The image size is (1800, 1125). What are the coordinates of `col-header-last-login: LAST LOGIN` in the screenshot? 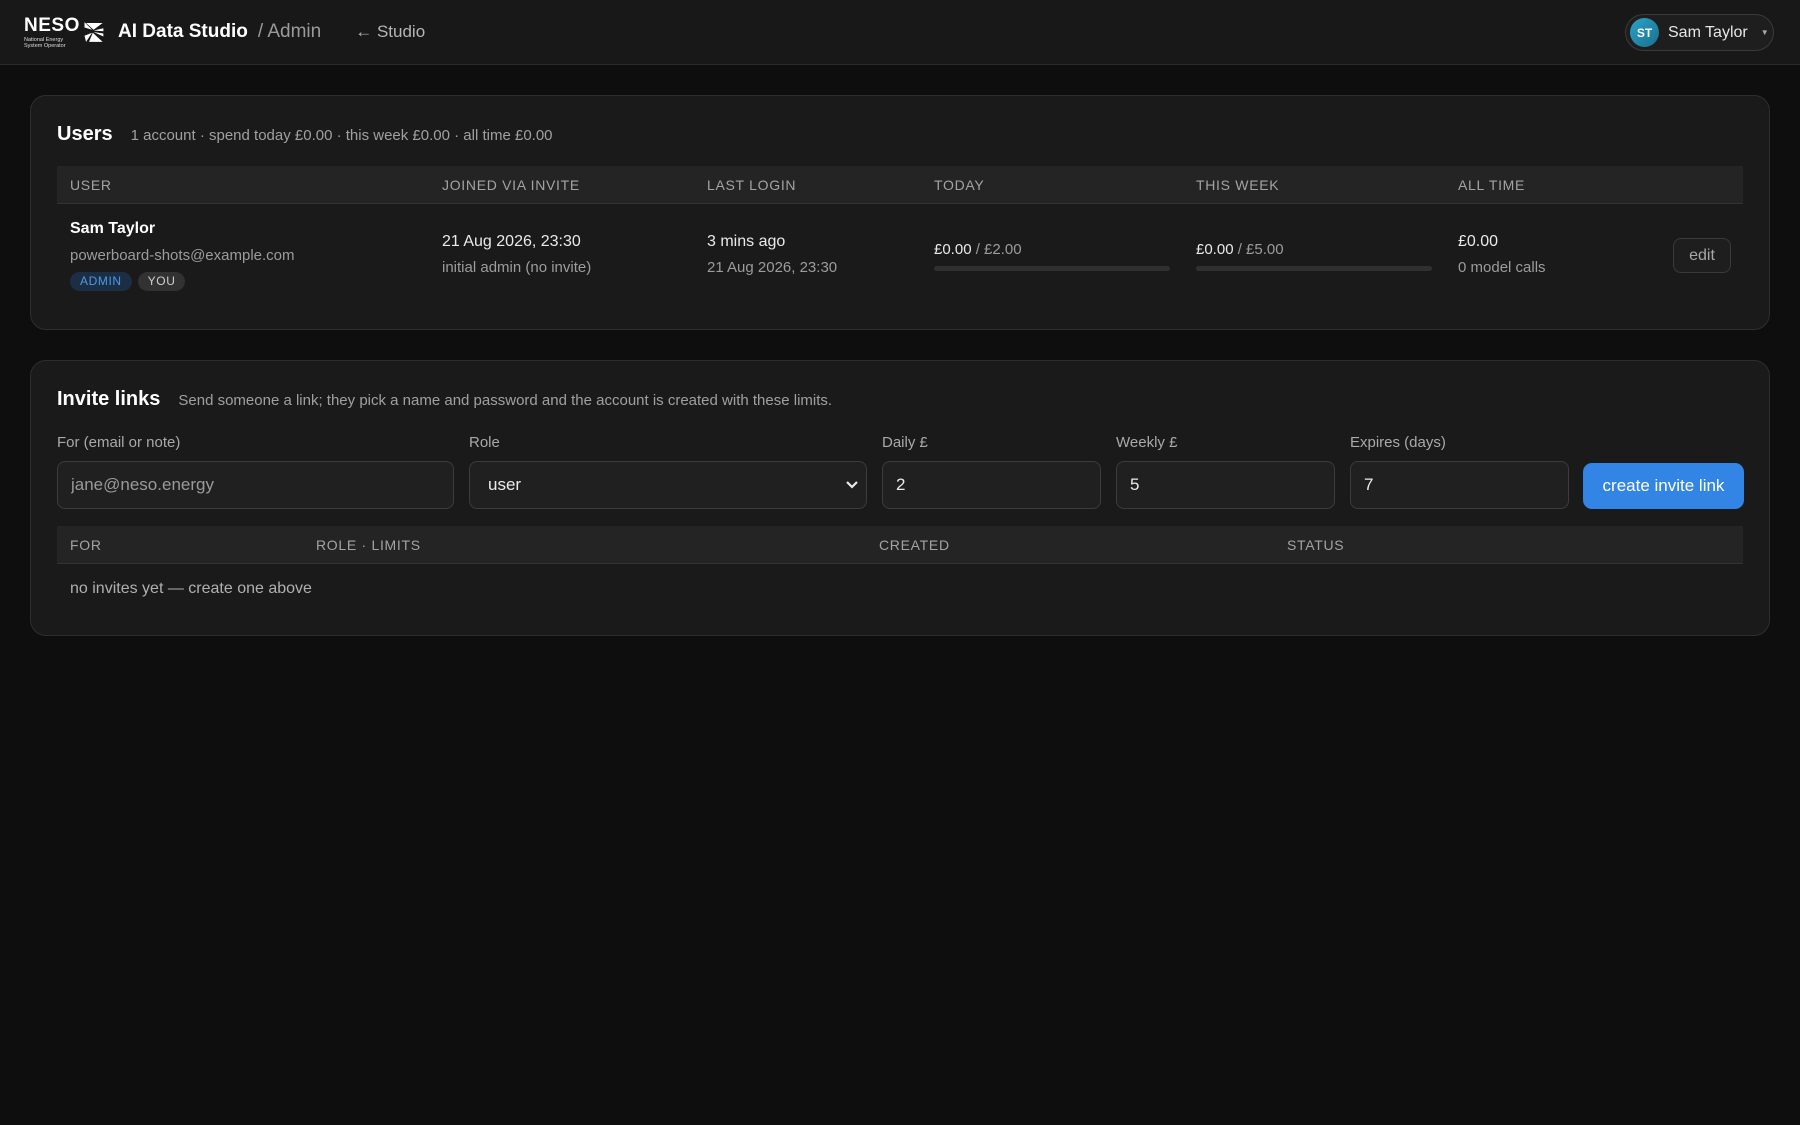 It's located at (752, 185).